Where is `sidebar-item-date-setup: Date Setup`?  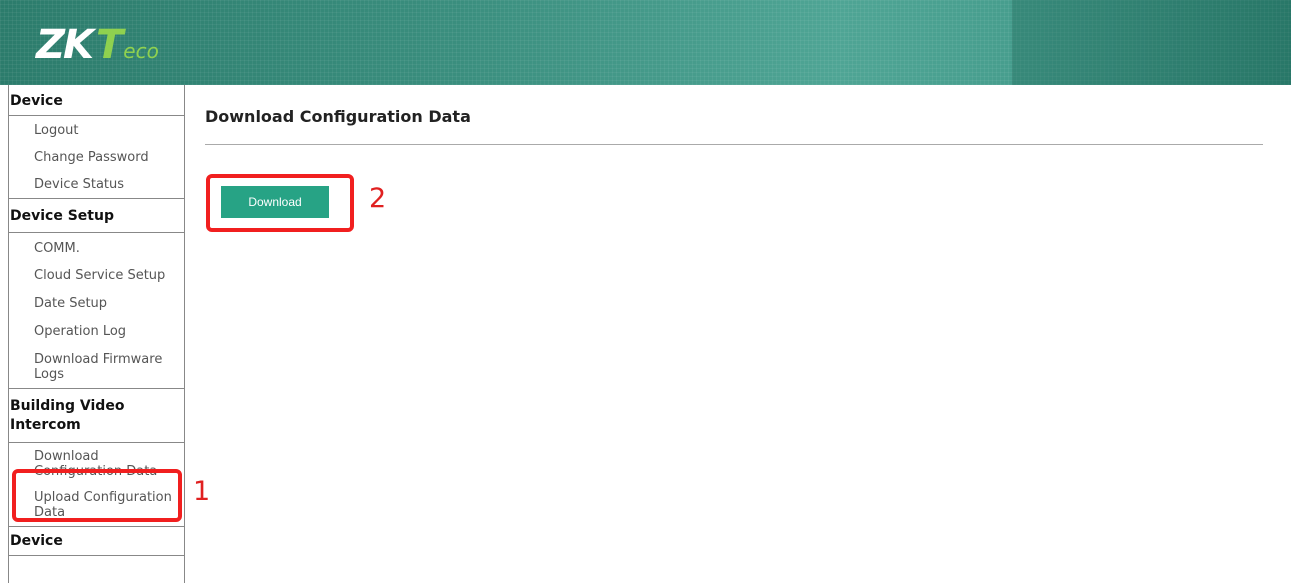
sidebar-item-date-setup: Date Setup is located at coordinates (109, 303).